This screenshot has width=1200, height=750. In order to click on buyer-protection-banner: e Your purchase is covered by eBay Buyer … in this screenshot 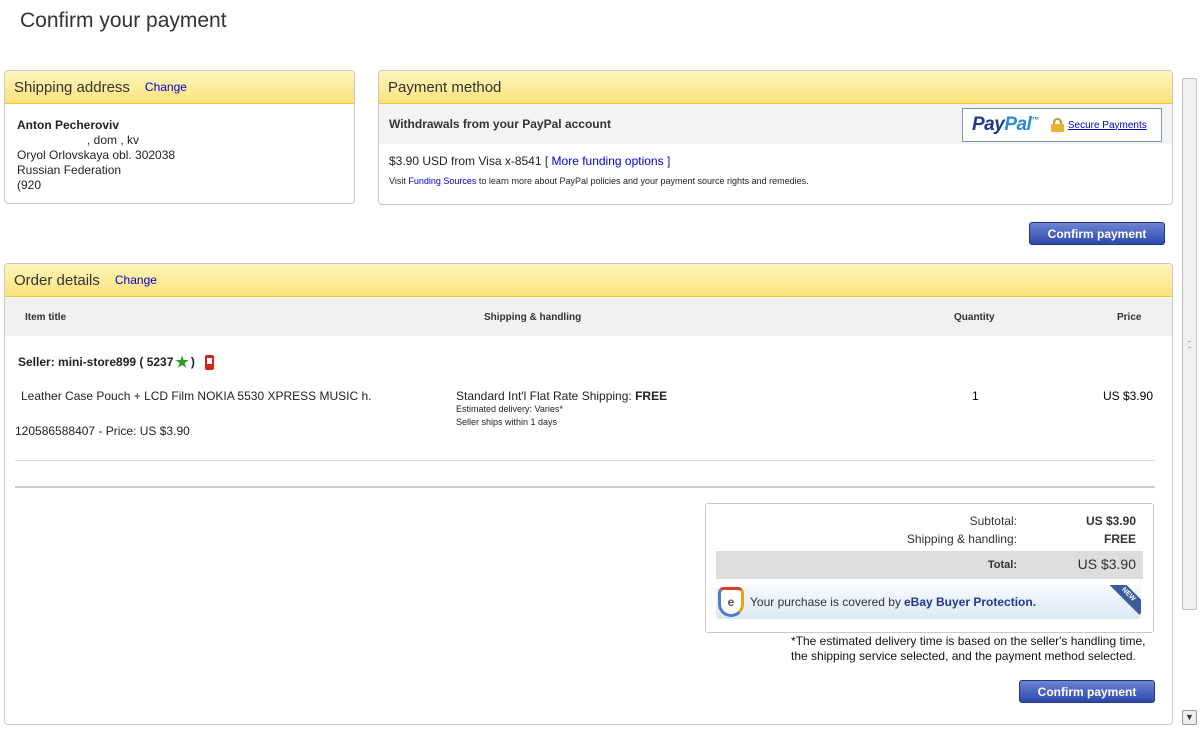, I will do `click(928, 602)`.